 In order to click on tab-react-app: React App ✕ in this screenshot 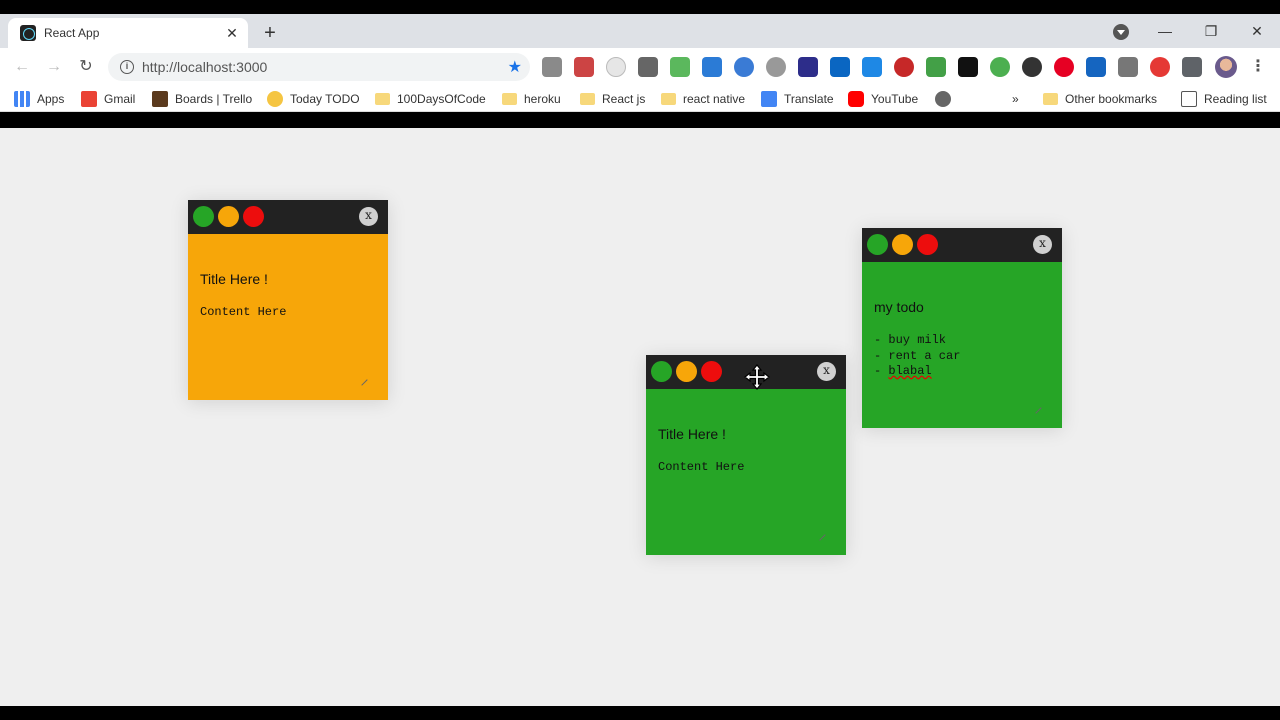, I will do `click(128, 33)`.